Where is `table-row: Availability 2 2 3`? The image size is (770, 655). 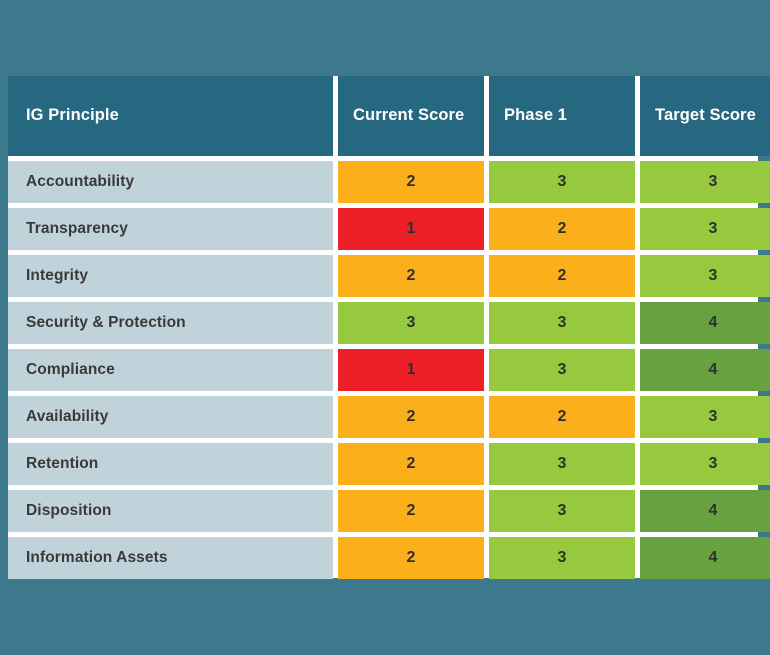
table-row: Availability 2 2 3 is located at coordinates (389, 417).